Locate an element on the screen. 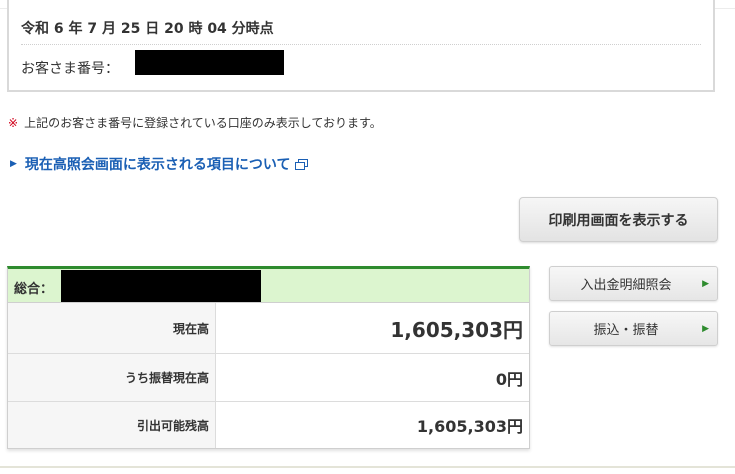 The width and height of the screenshot is (735, 474). print-view-button-label: 印刷用画面を表示する is located at coordinates (618, 220).